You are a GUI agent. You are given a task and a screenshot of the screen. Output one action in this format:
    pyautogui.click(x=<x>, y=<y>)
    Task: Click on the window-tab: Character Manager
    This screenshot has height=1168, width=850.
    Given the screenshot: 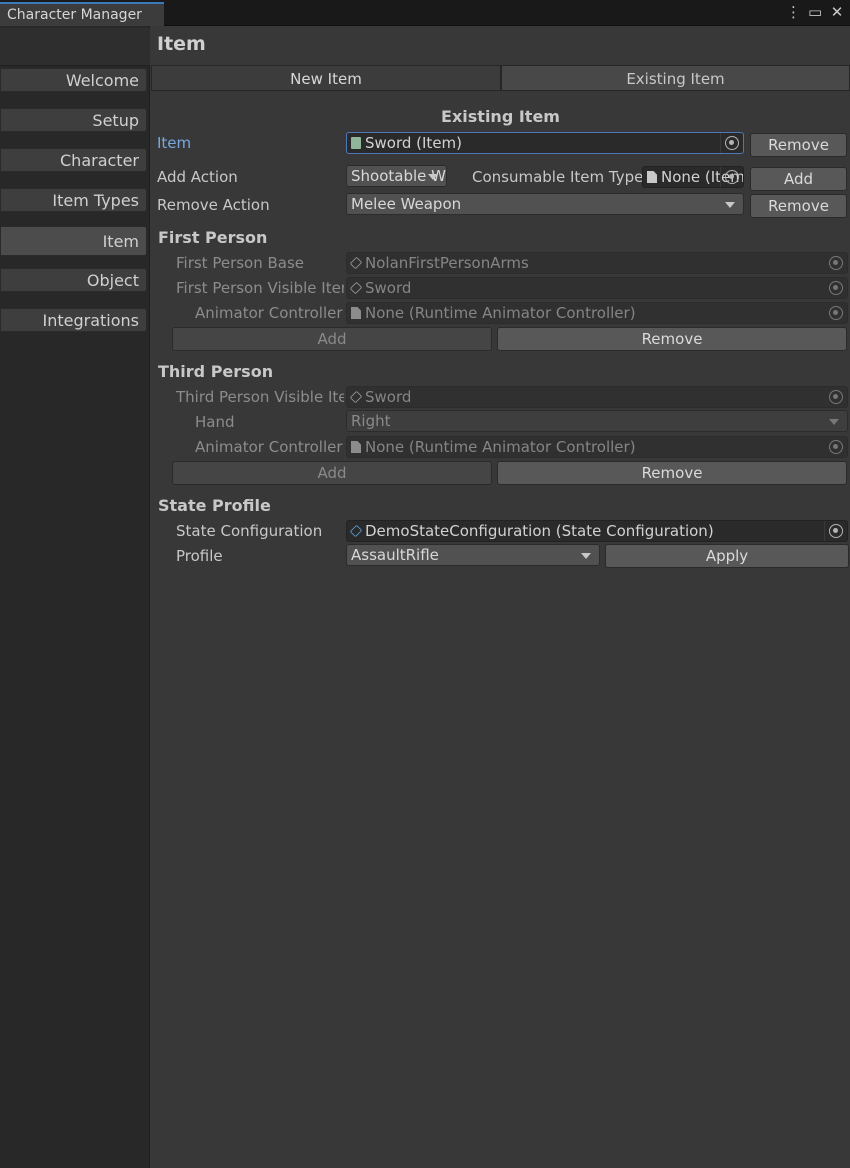 What is the action you would take?
    pyautogui.click(x=82, y=14)
    